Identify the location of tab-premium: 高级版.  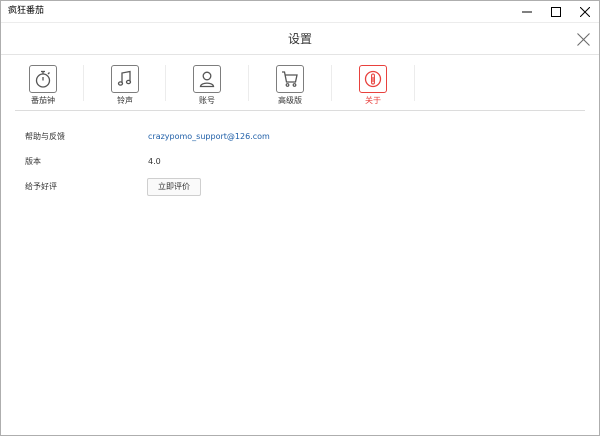
(290, 87).